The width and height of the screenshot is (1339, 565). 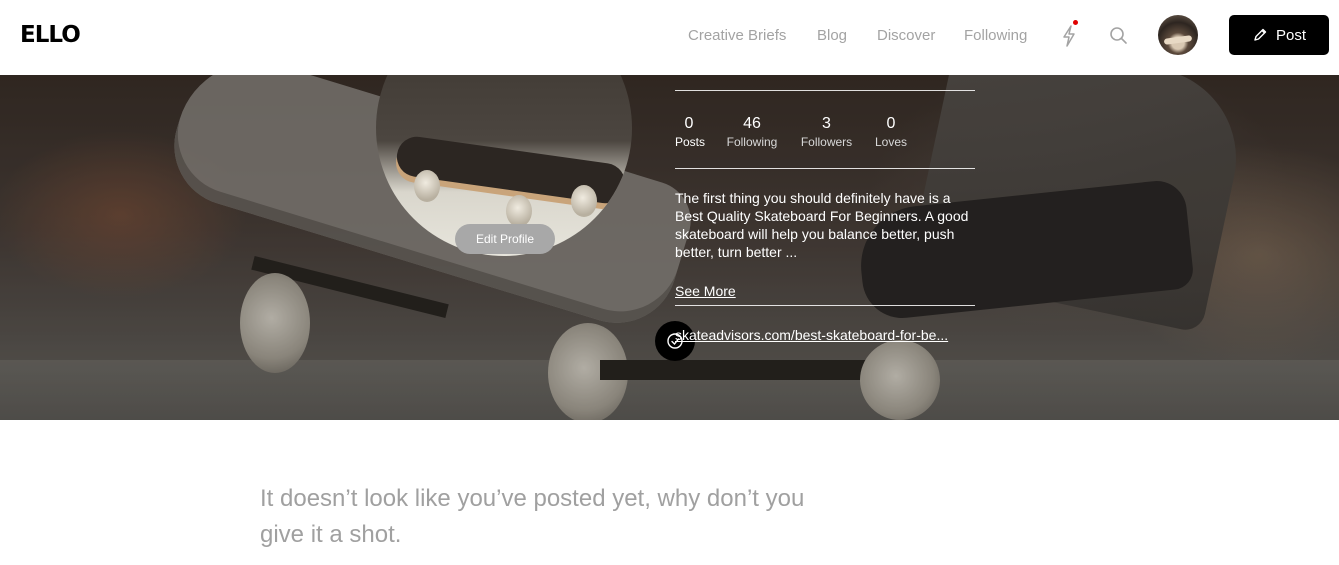 What do you see at coordinates (1075, 22) in the screenshot?
I see `notification-dot` at bounding box center [1075, 22].